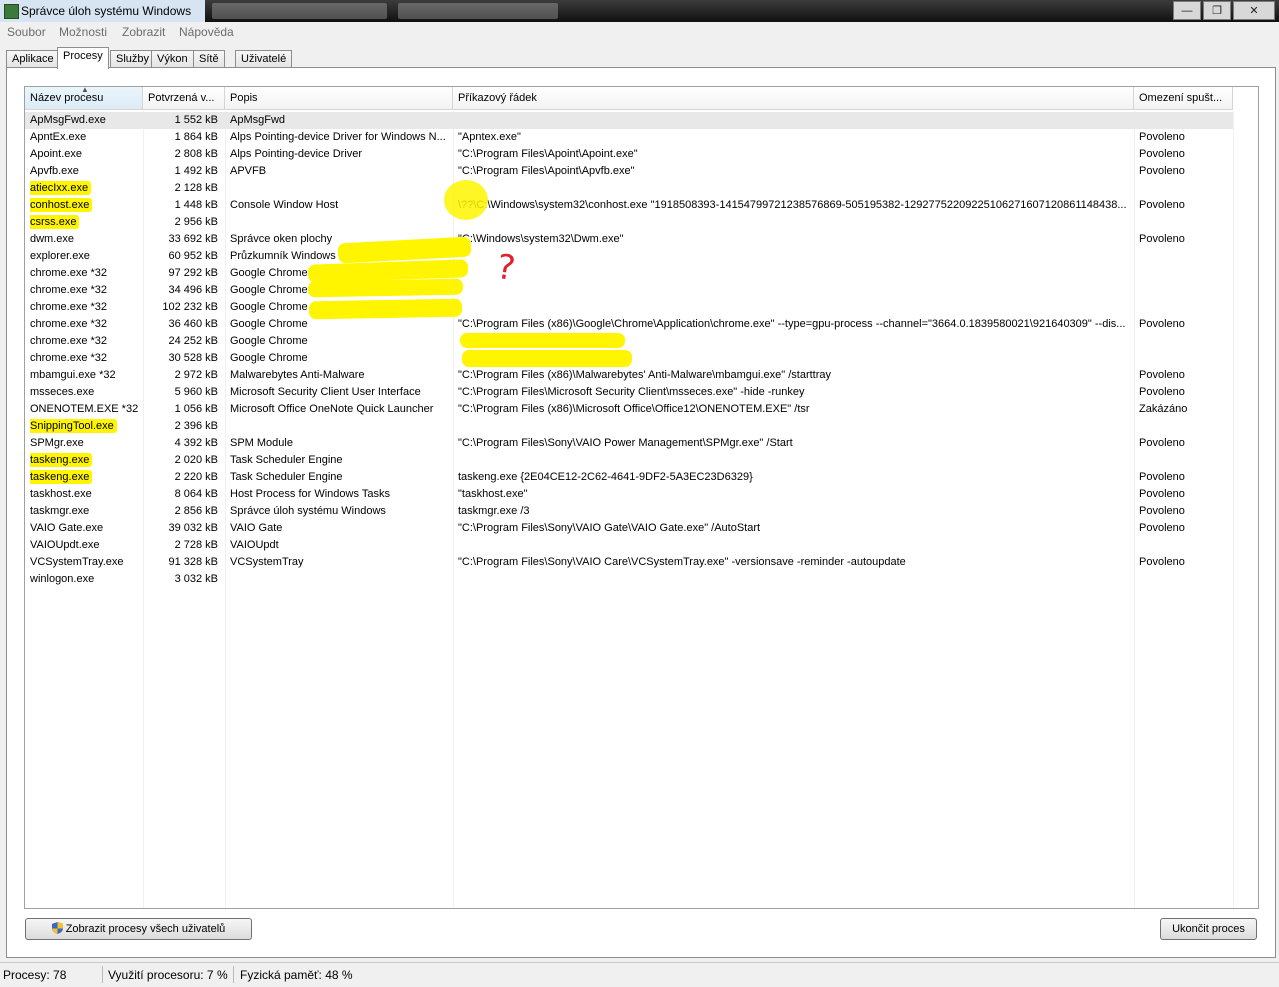  Describe the element at coordinates (629, 273) in the screenshot. I see `process-row: chrome.exe *32 97 292 kB Google Chrome` at that location.